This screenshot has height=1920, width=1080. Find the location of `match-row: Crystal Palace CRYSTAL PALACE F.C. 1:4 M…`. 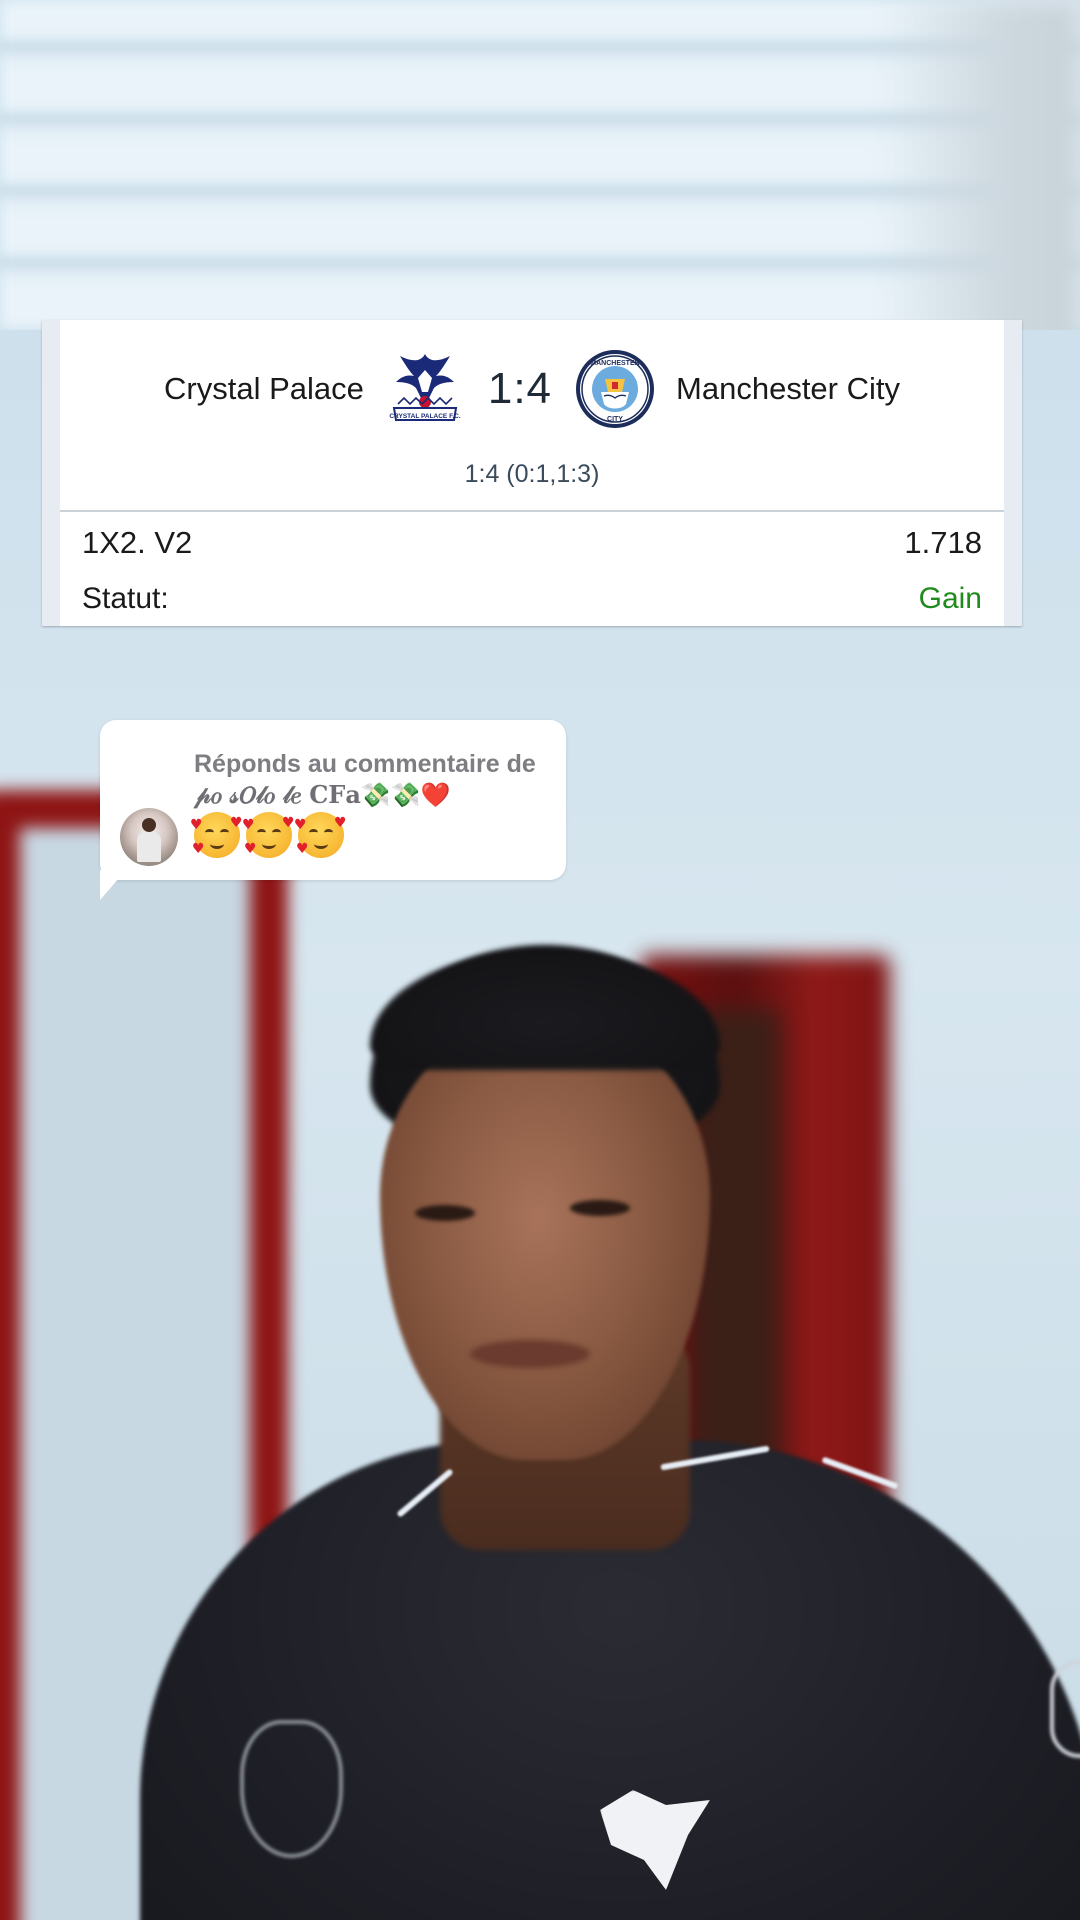

match-row: Crystal Palace CRYSTAL PALACE F.C. 1:4 M… is located at coordinates (532, 389).